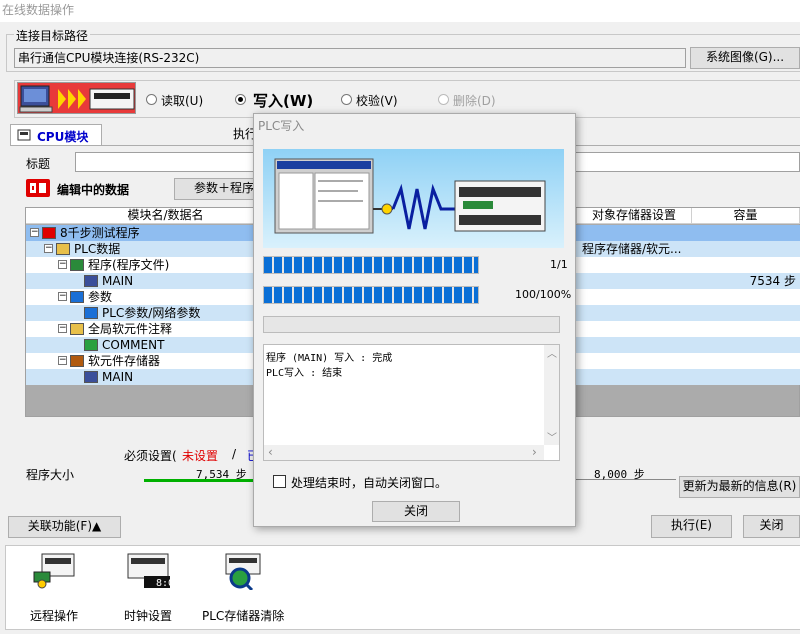 The width and height of the screenshot is (800, 634). I want to click on required-slash: /, so click(234, 454).